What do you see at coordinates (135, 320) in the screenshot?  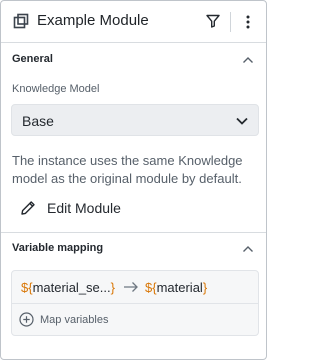 I see `map-variables-button: Map variables` at bounding box center [135, 320].